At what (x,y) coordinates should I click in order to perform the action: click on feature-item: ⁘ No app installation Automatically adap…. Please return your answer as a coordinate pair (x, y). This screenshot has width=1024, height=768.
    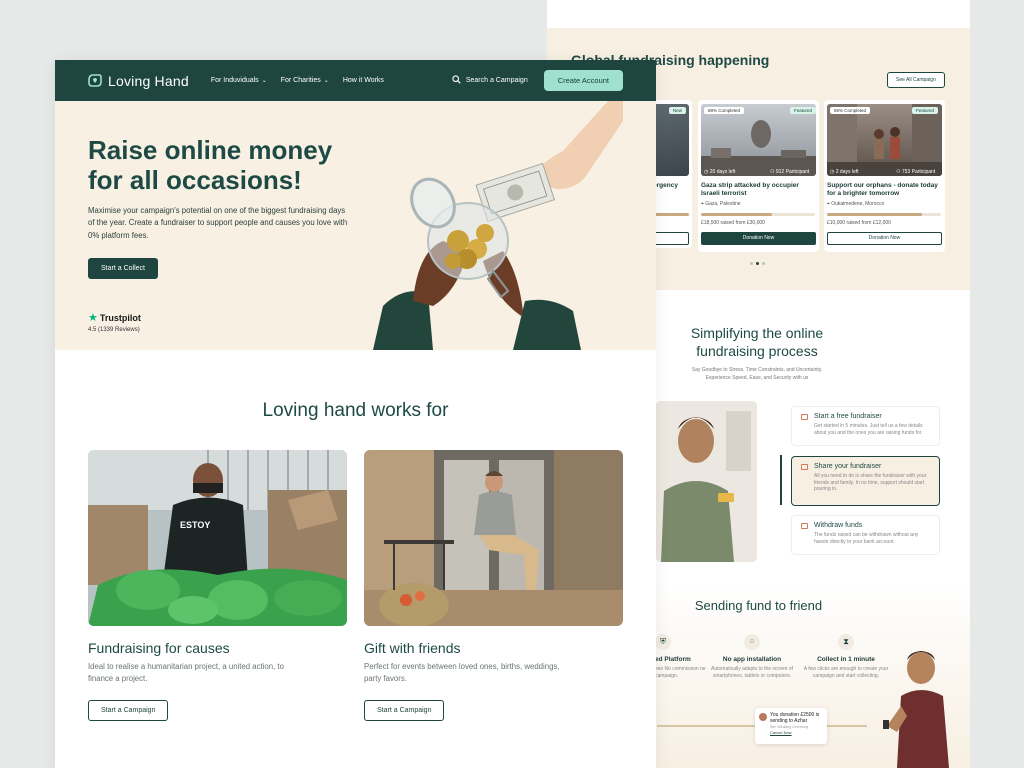
    Looking at the image, I should click on (752, 656).